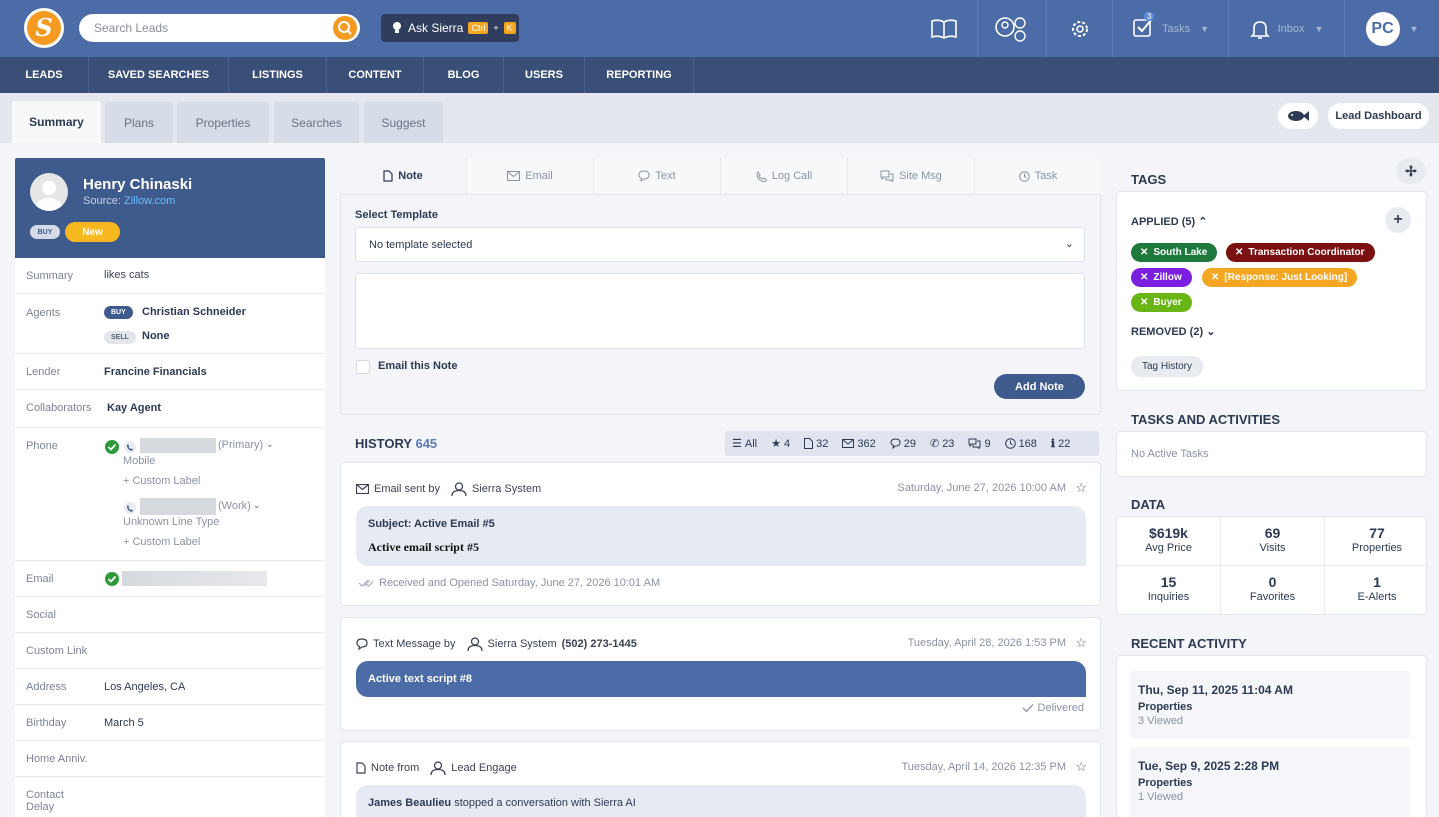 This screenshot has width=1439, height=817. Describe the element at coordinates (159, 75) in the screenshot. I see `nav-saved-searches: SAVED SEARCHES` at that location.